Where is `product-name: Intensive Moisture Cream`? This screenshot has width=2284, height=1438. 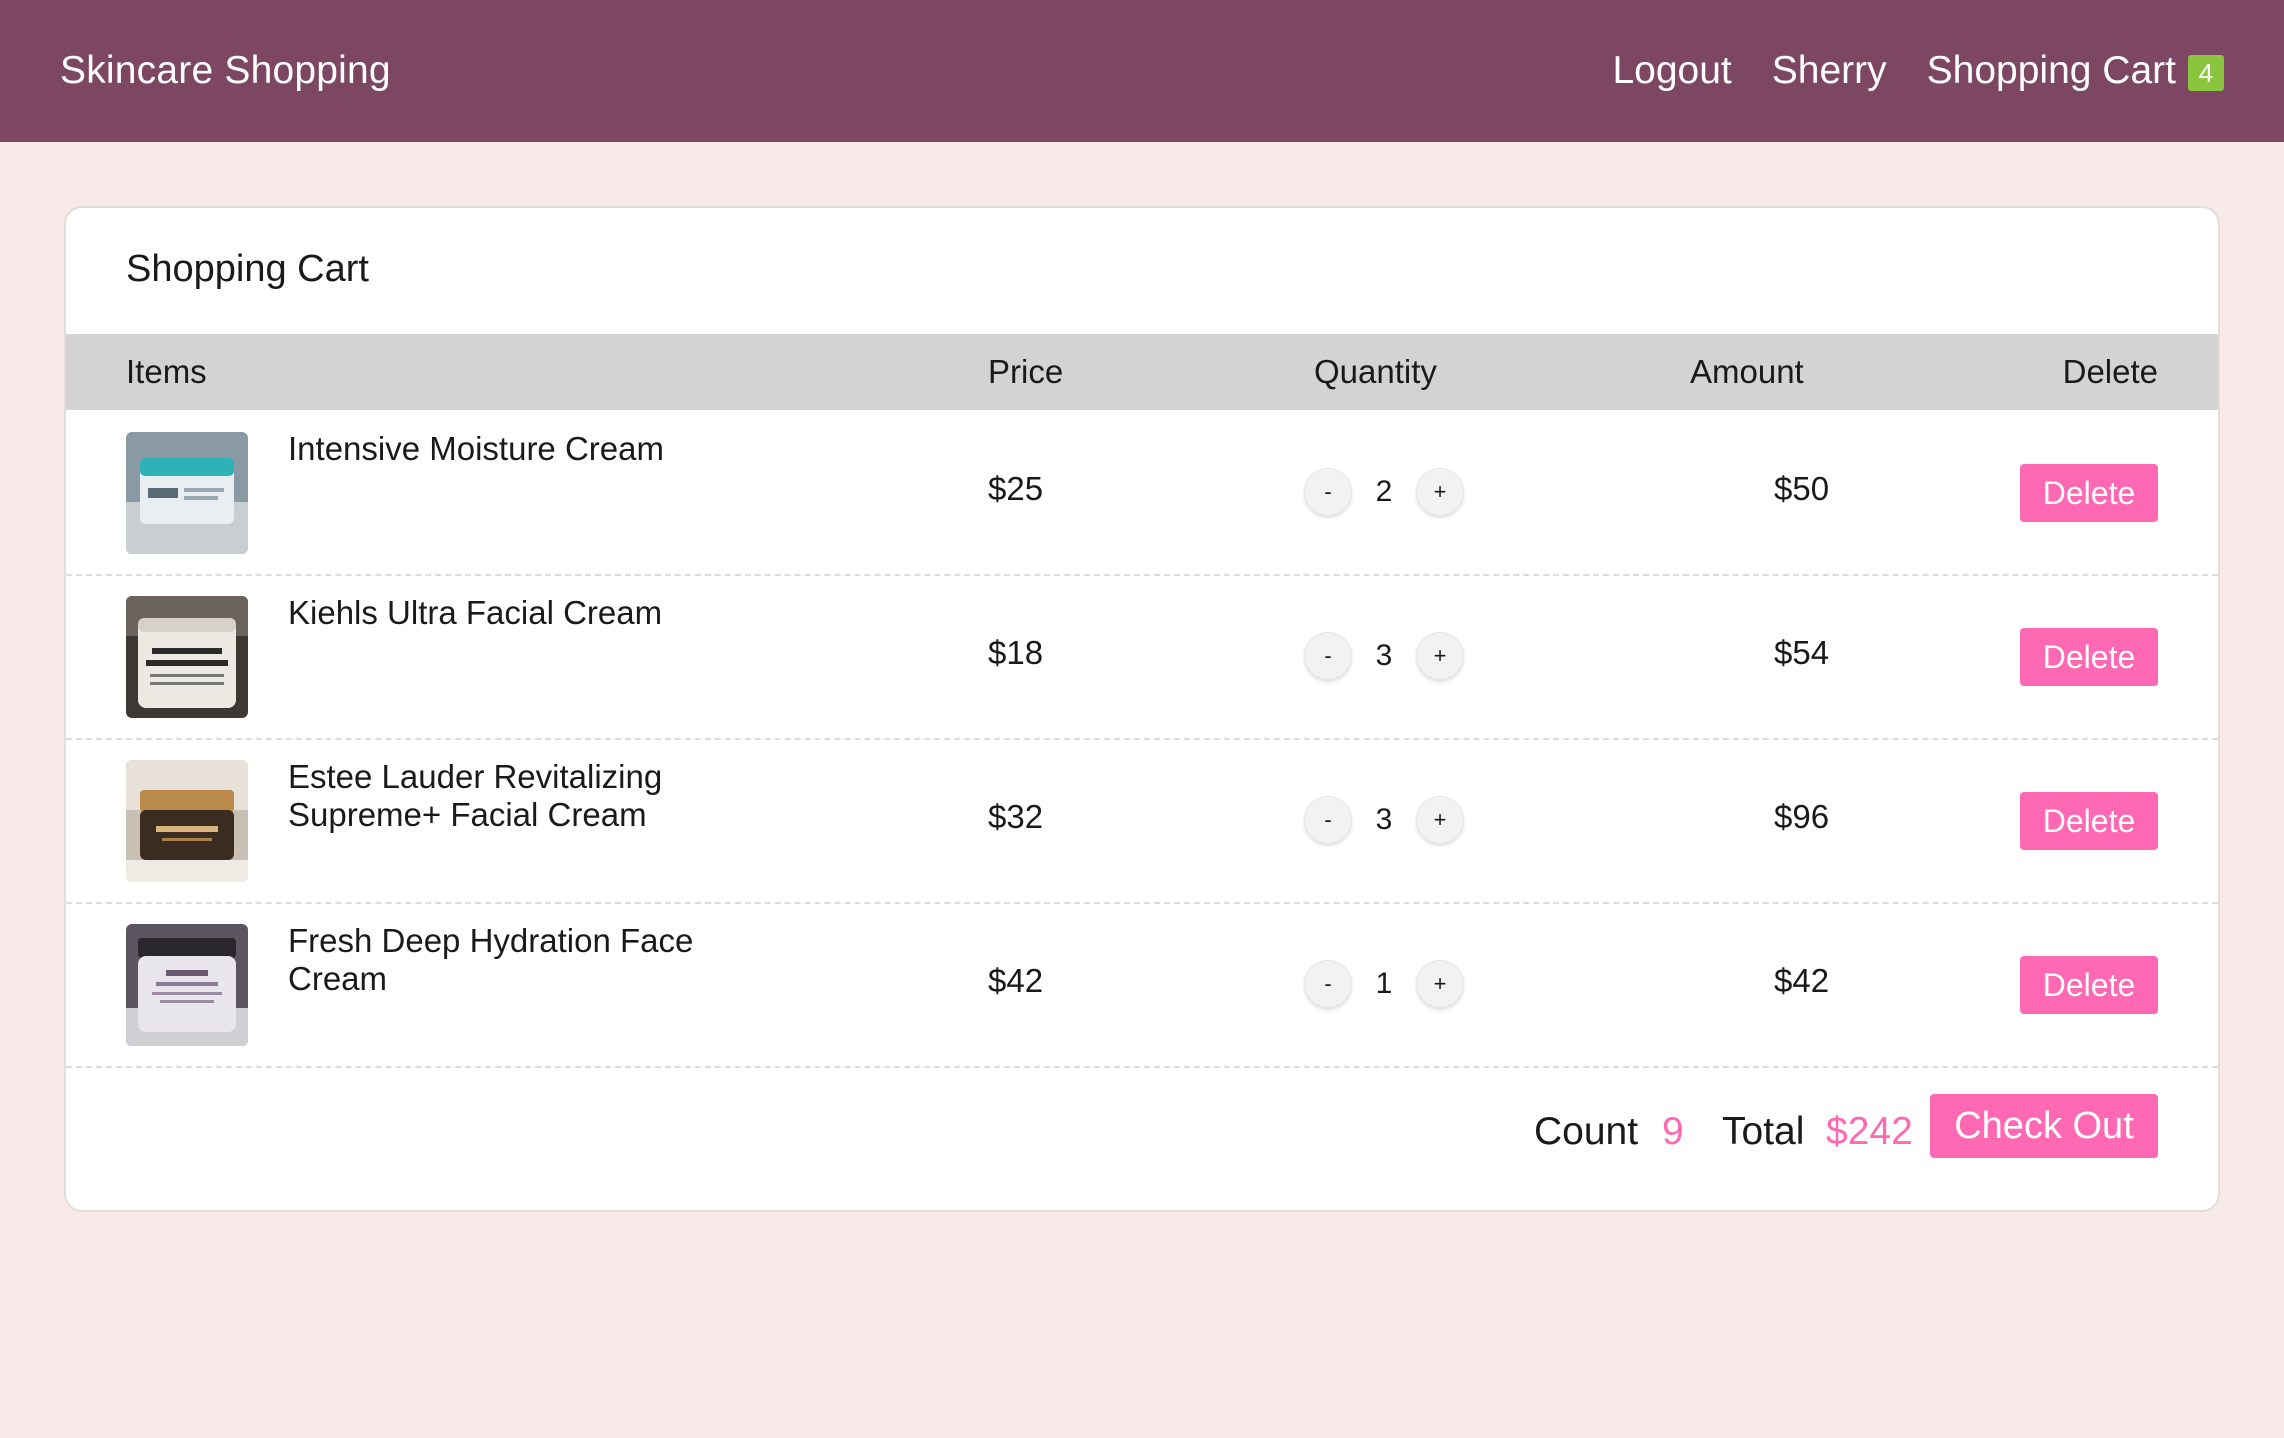
product-name: Intensive Moisture Cream is located at coordinates (476, 448).